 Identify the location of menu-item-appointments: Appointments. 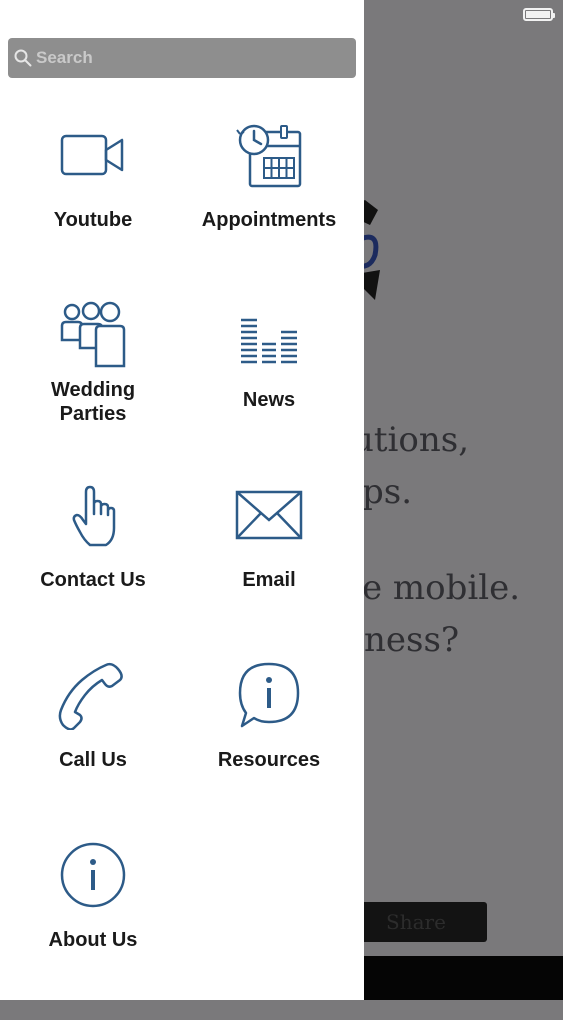
(269, 210).